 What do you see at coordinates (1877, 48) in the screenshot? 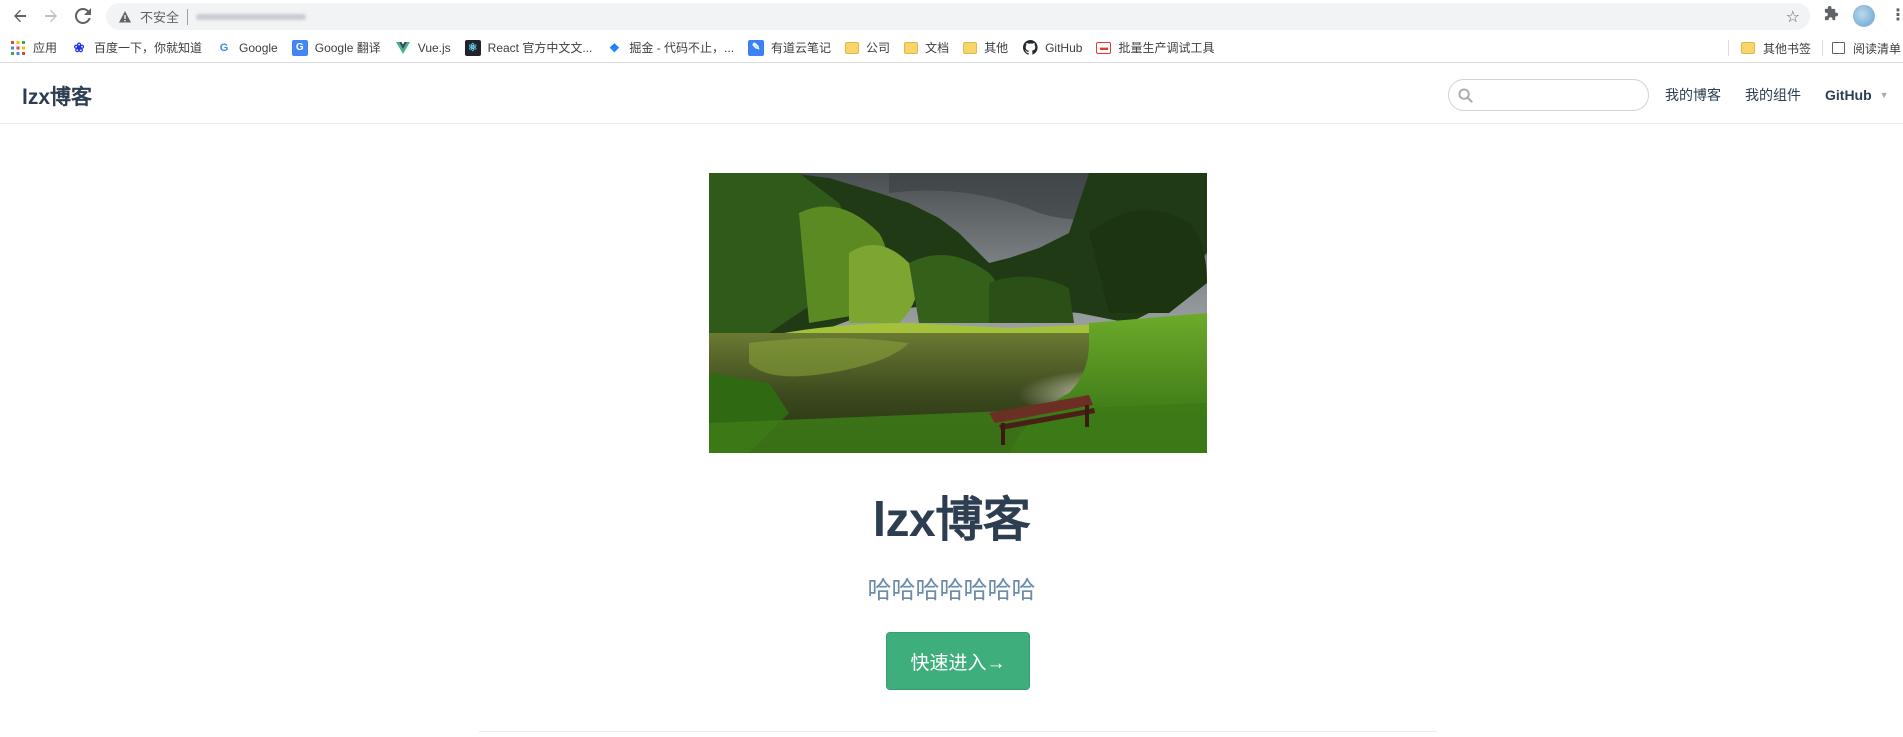
I see `reading-list-label: 阅读清单` at bounding box center [1877, 48].